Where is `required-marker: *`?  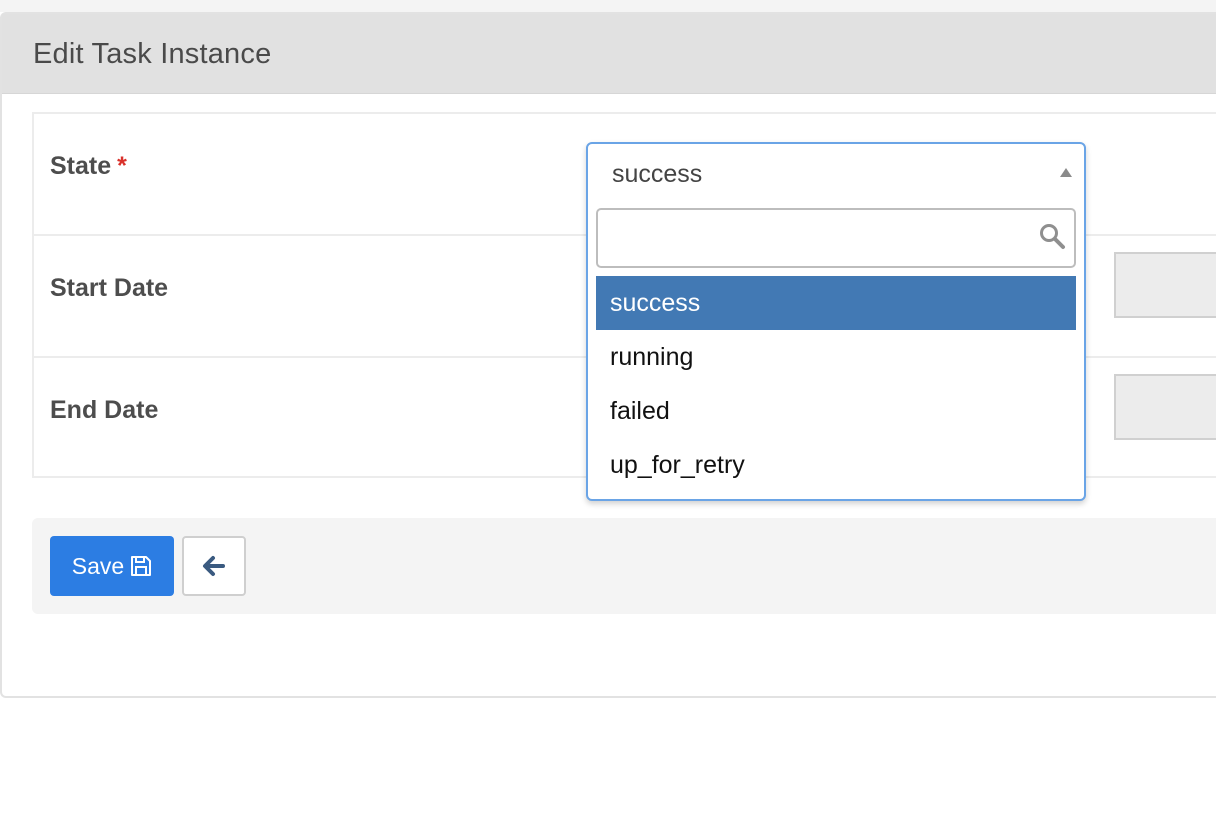 required-marker: * is located at coordinates (122, 166).